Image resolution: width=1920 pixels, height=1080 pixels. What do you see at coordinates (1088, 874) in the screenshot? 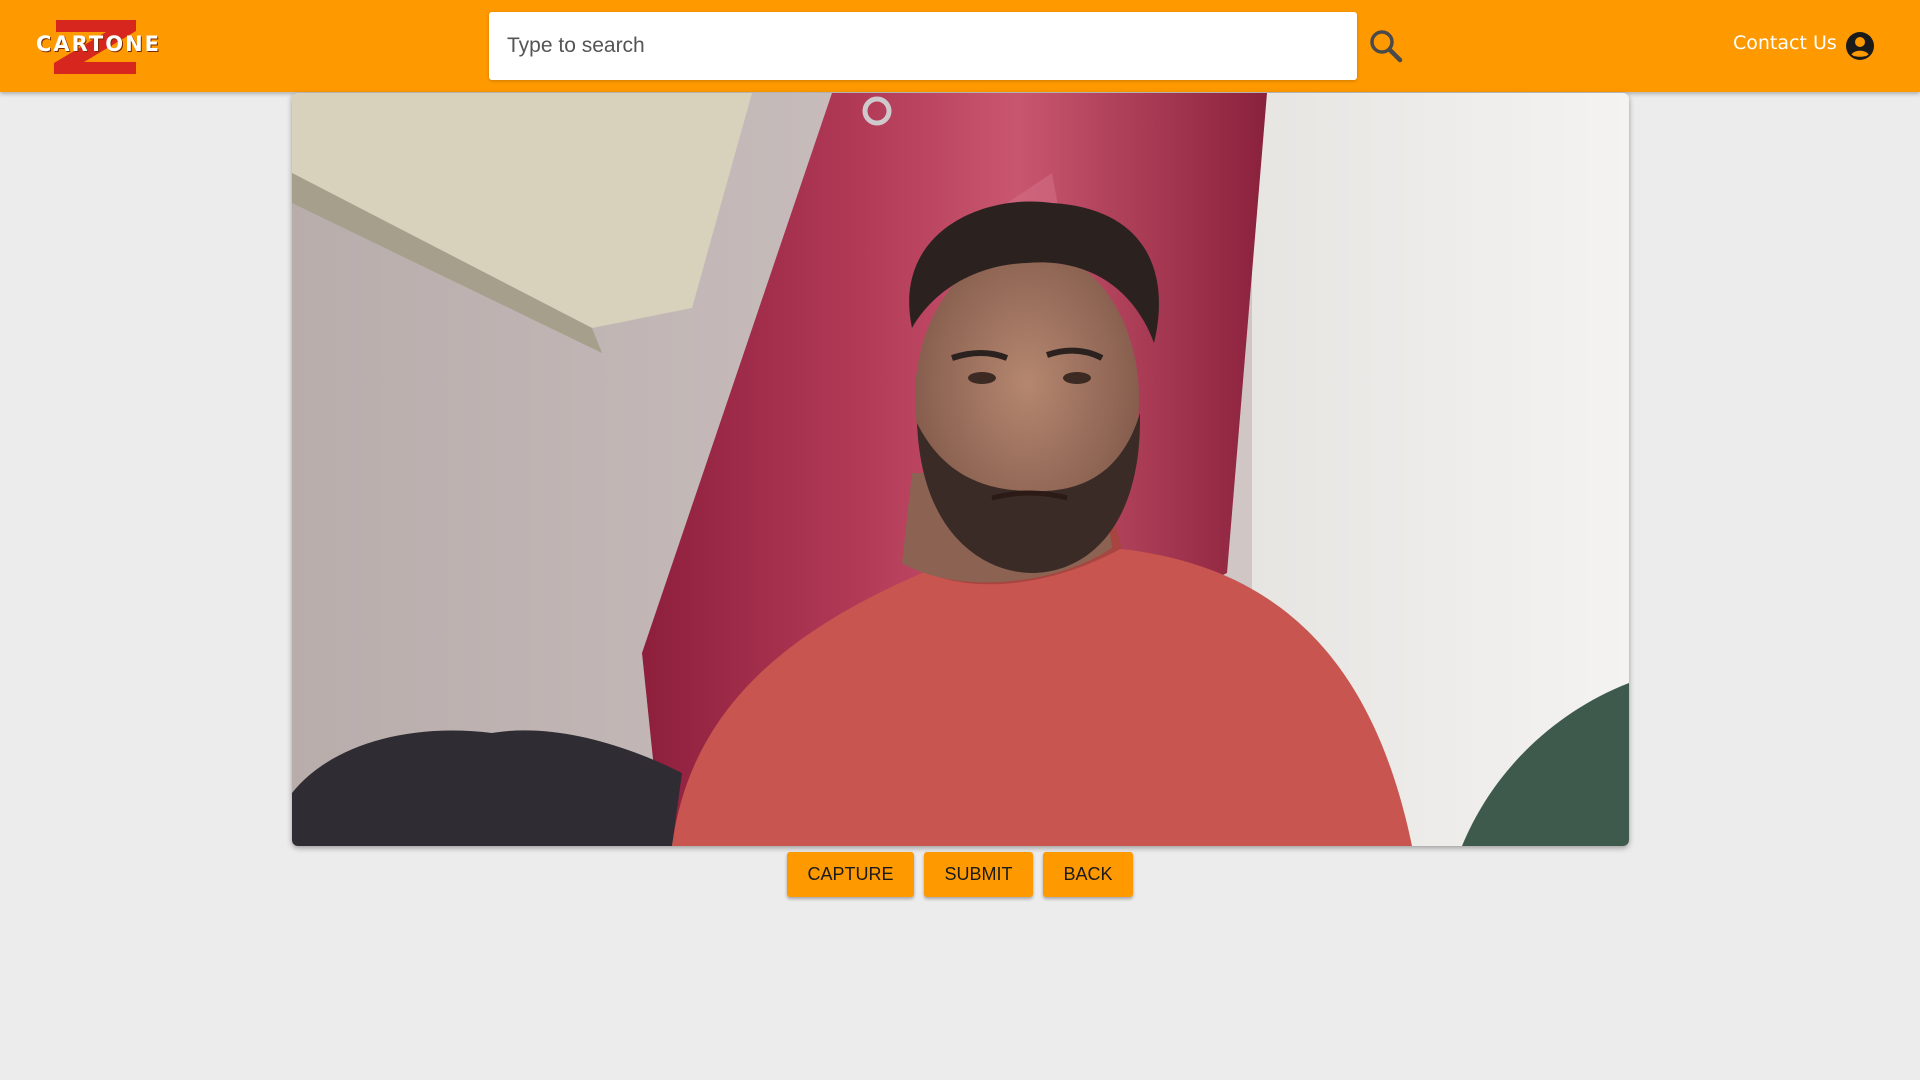
I see `back-button: BACK` at bounding box center [1088, 874].